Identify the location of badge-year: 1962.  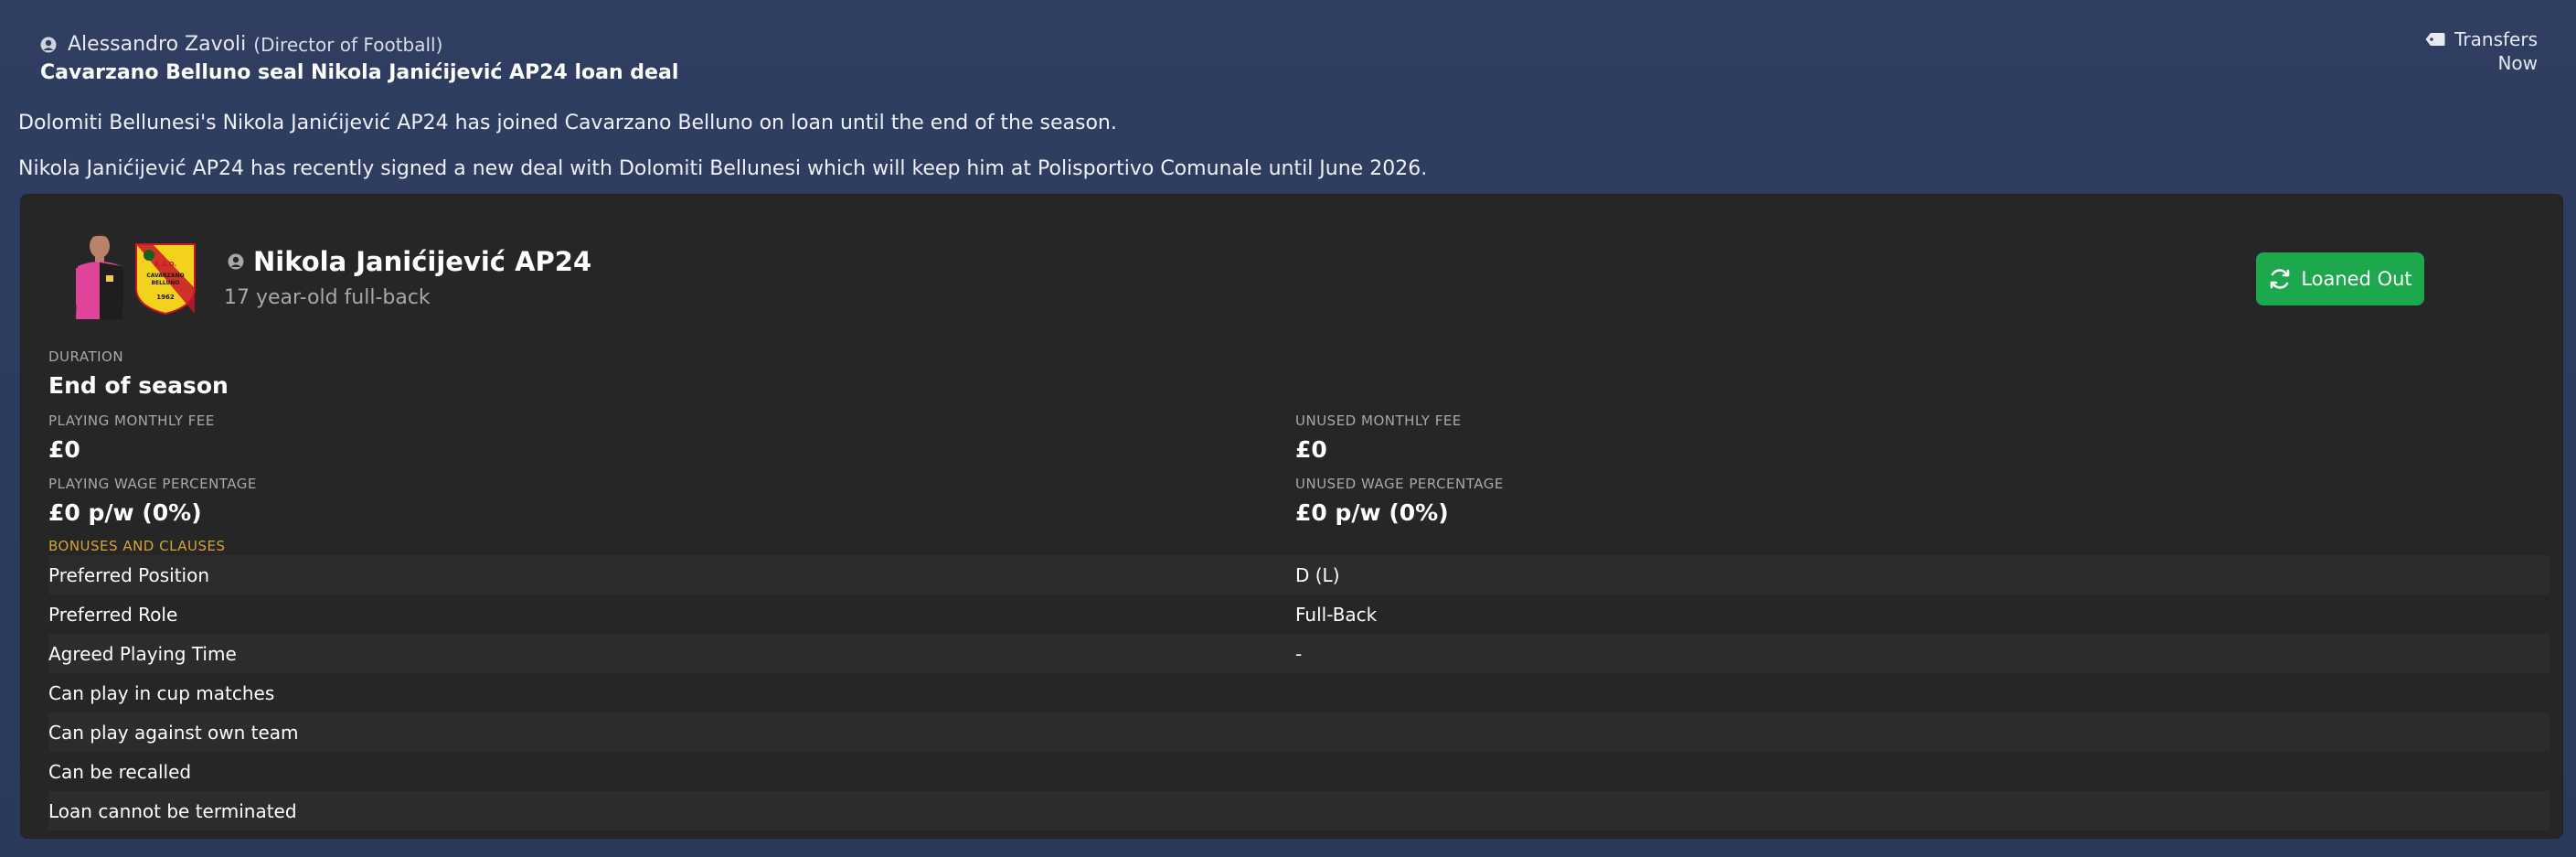
(165, 297).